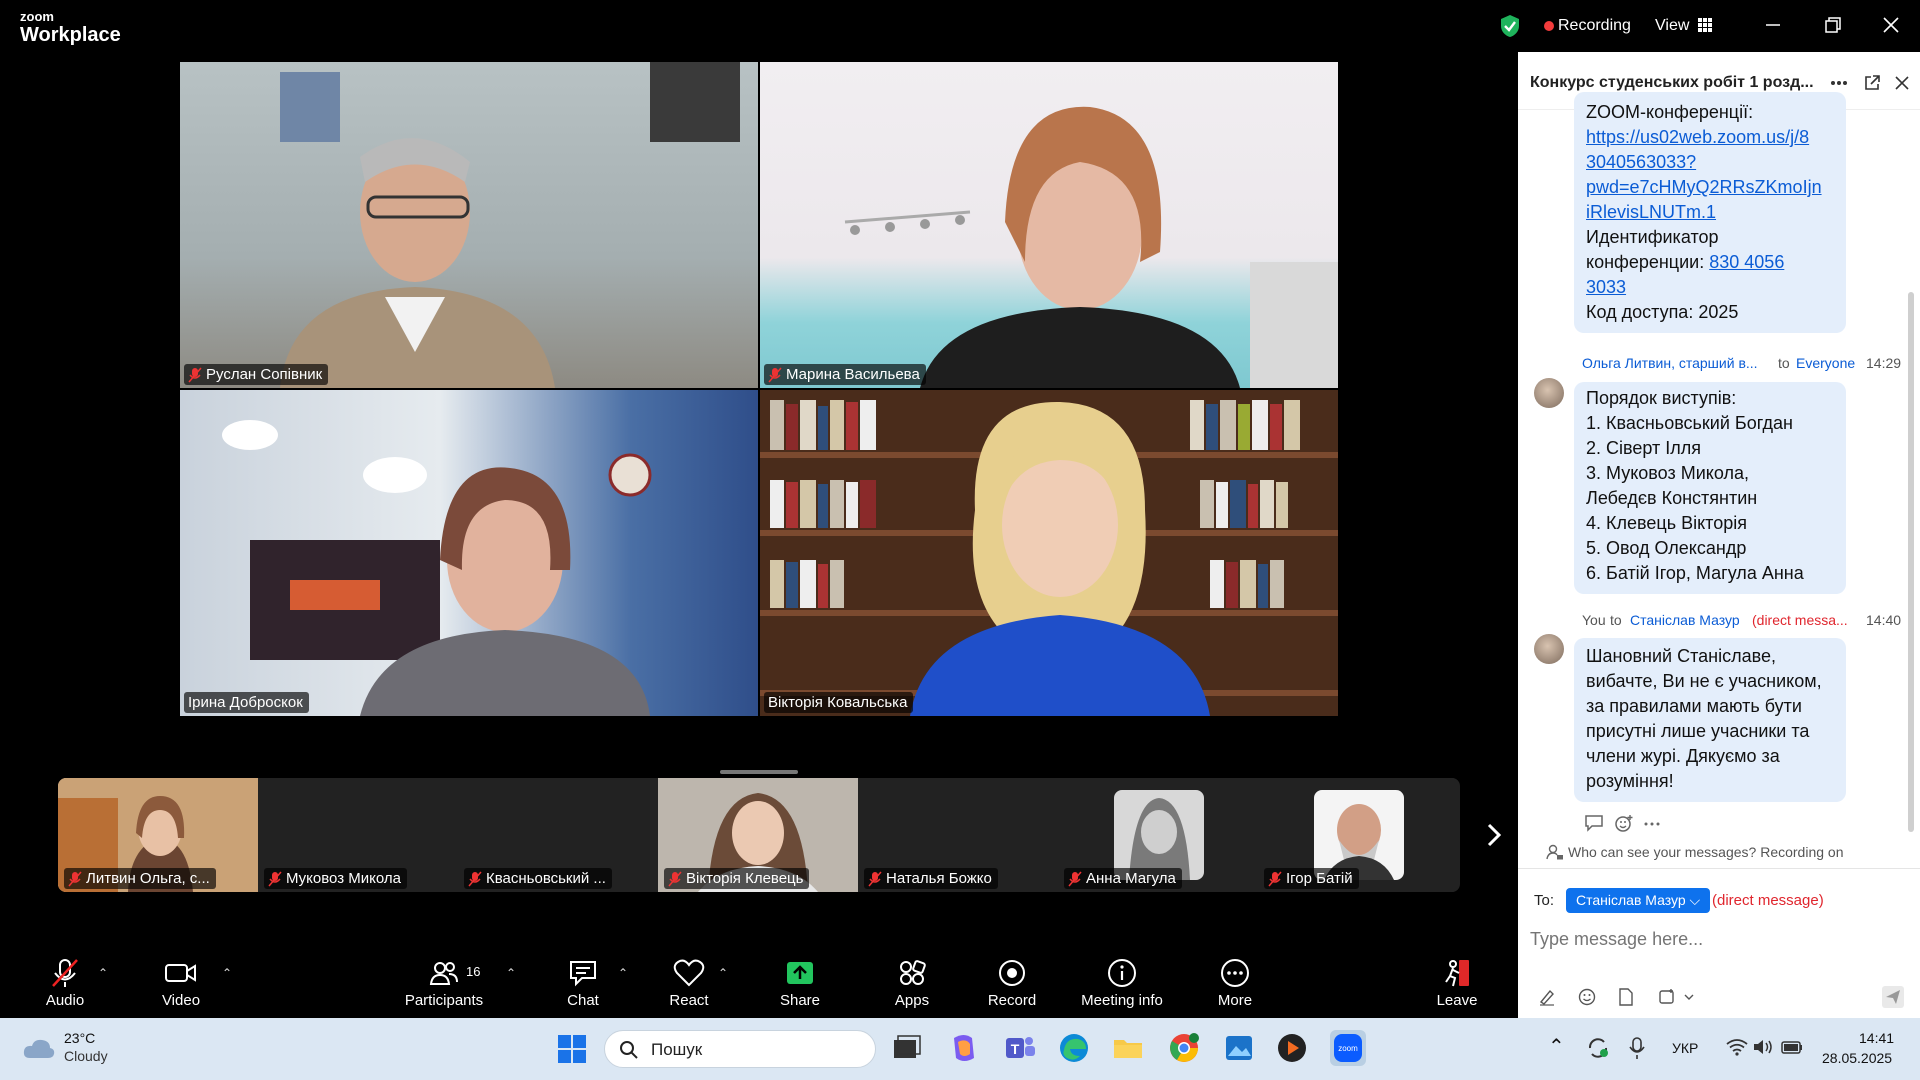  What do you see at coordinates (1012, 981) in the screenshot?
I see `record-button: Record` at bounding box center [1012, 981].